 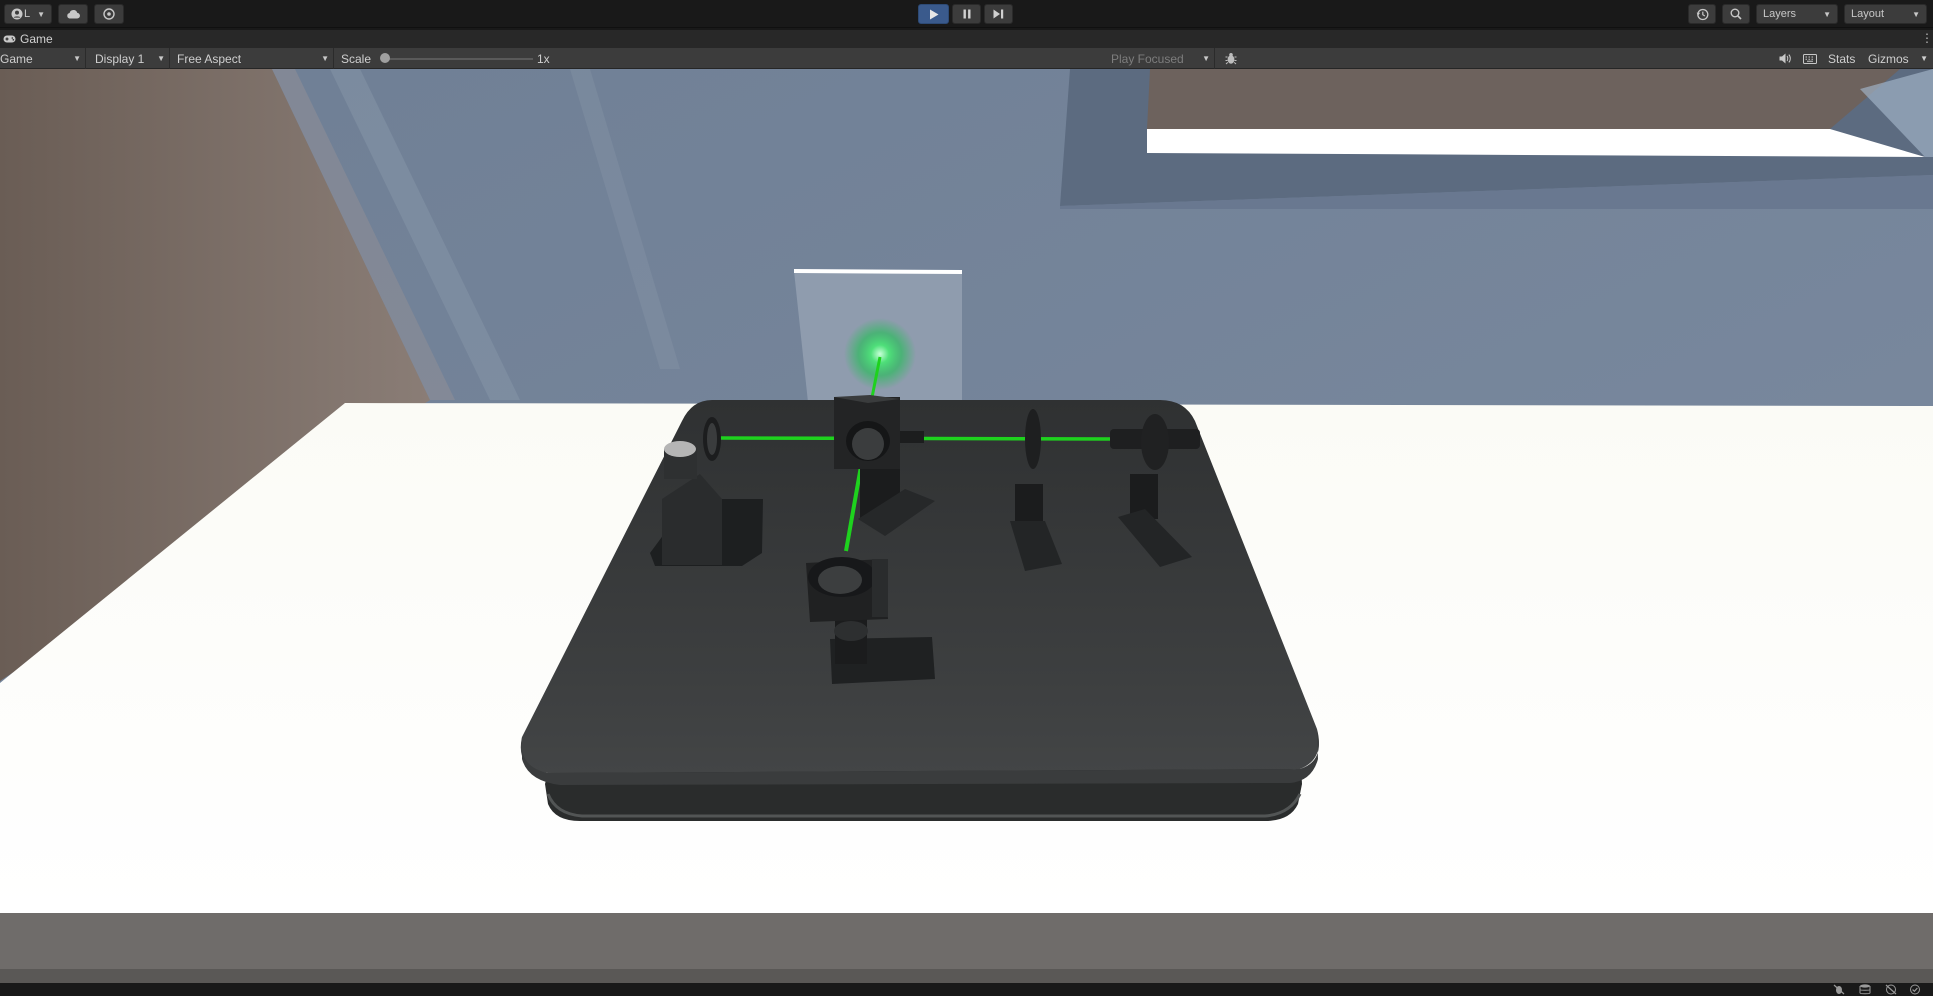 What do you see at coordinates (356, 58) in the screenshot?
I see `scale-label: Scale` at bounding box center [356, 58].